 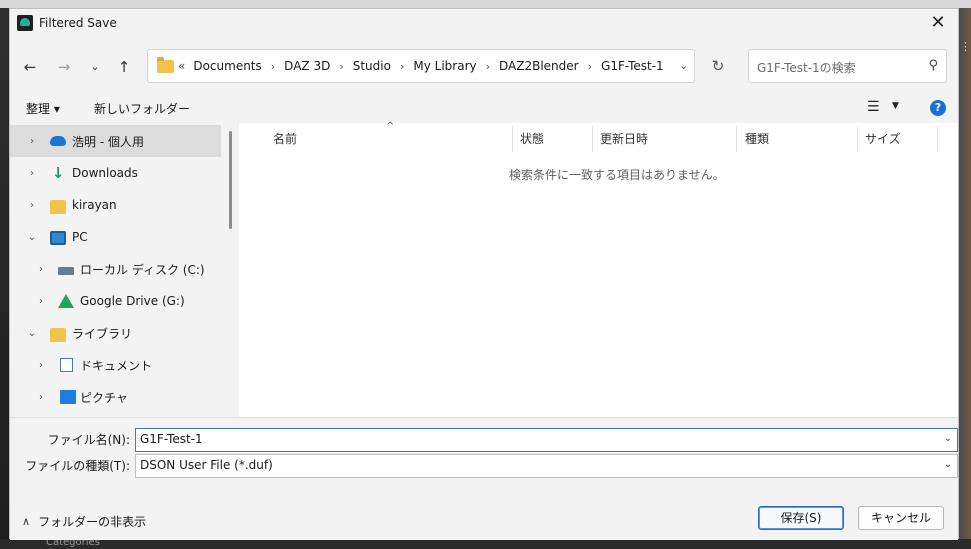 What do you see at coordinates (372, 66) in the screenshot?
I see `breadcrumb-item: Studio` at bounding box center [372, 66].